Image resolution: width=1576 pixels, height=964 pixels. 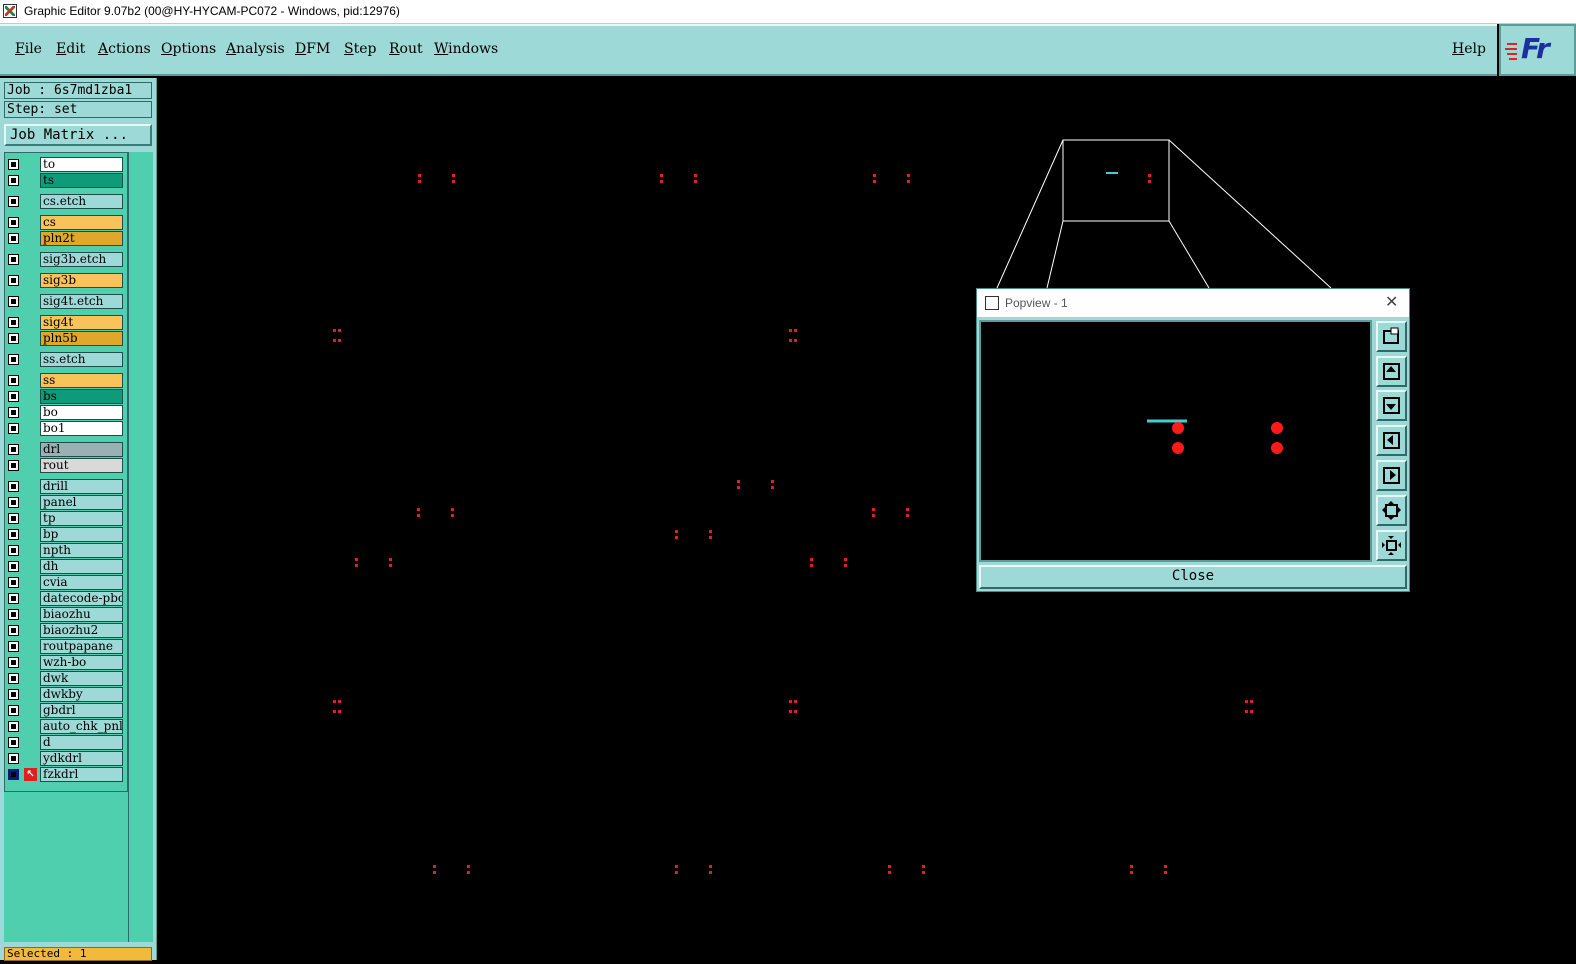 I want to click on layer-name: ydkdrl, so click(x=81, y=758).